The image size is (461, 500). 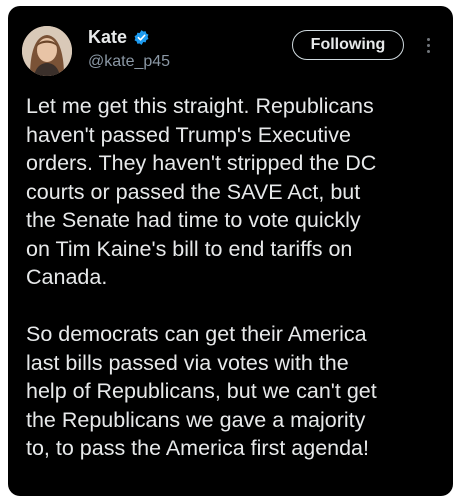 What do you see at coordinates (196, 334) in the screenshot?
I see `tweet-line: So democrats can get their America` at bounding box center [196, 334].